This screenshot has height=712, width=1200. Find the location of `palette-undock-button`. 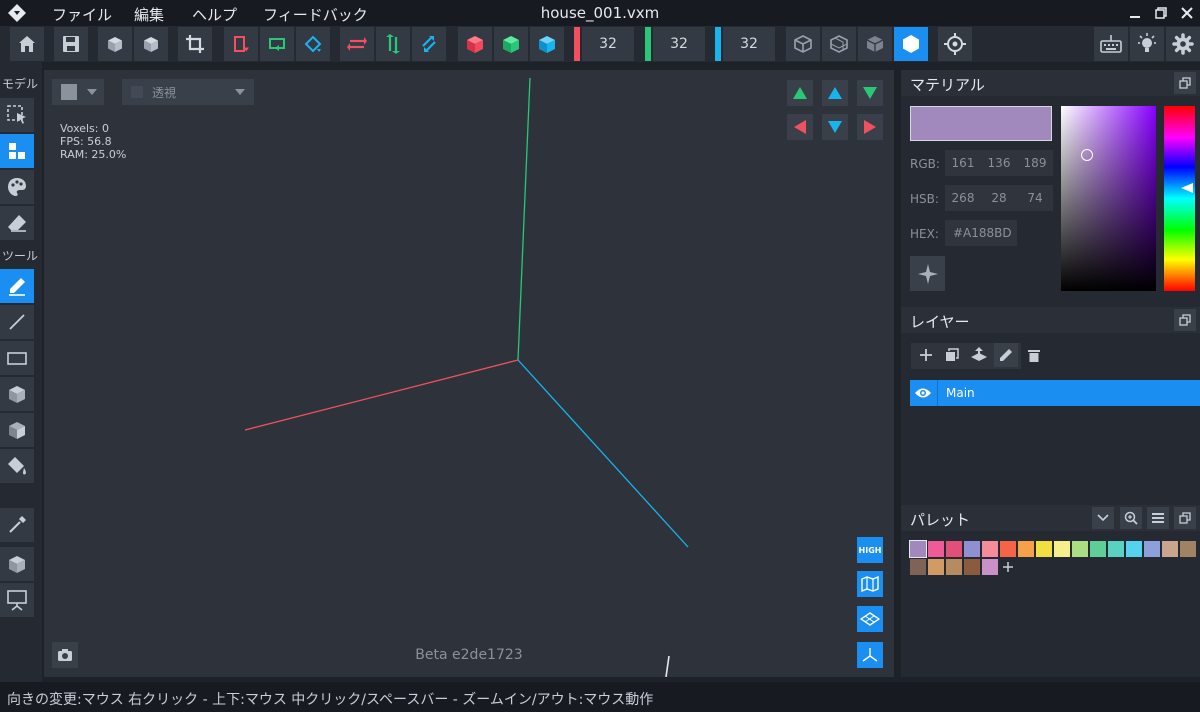

palette-undock-button is located at coordinates (1185, 518).